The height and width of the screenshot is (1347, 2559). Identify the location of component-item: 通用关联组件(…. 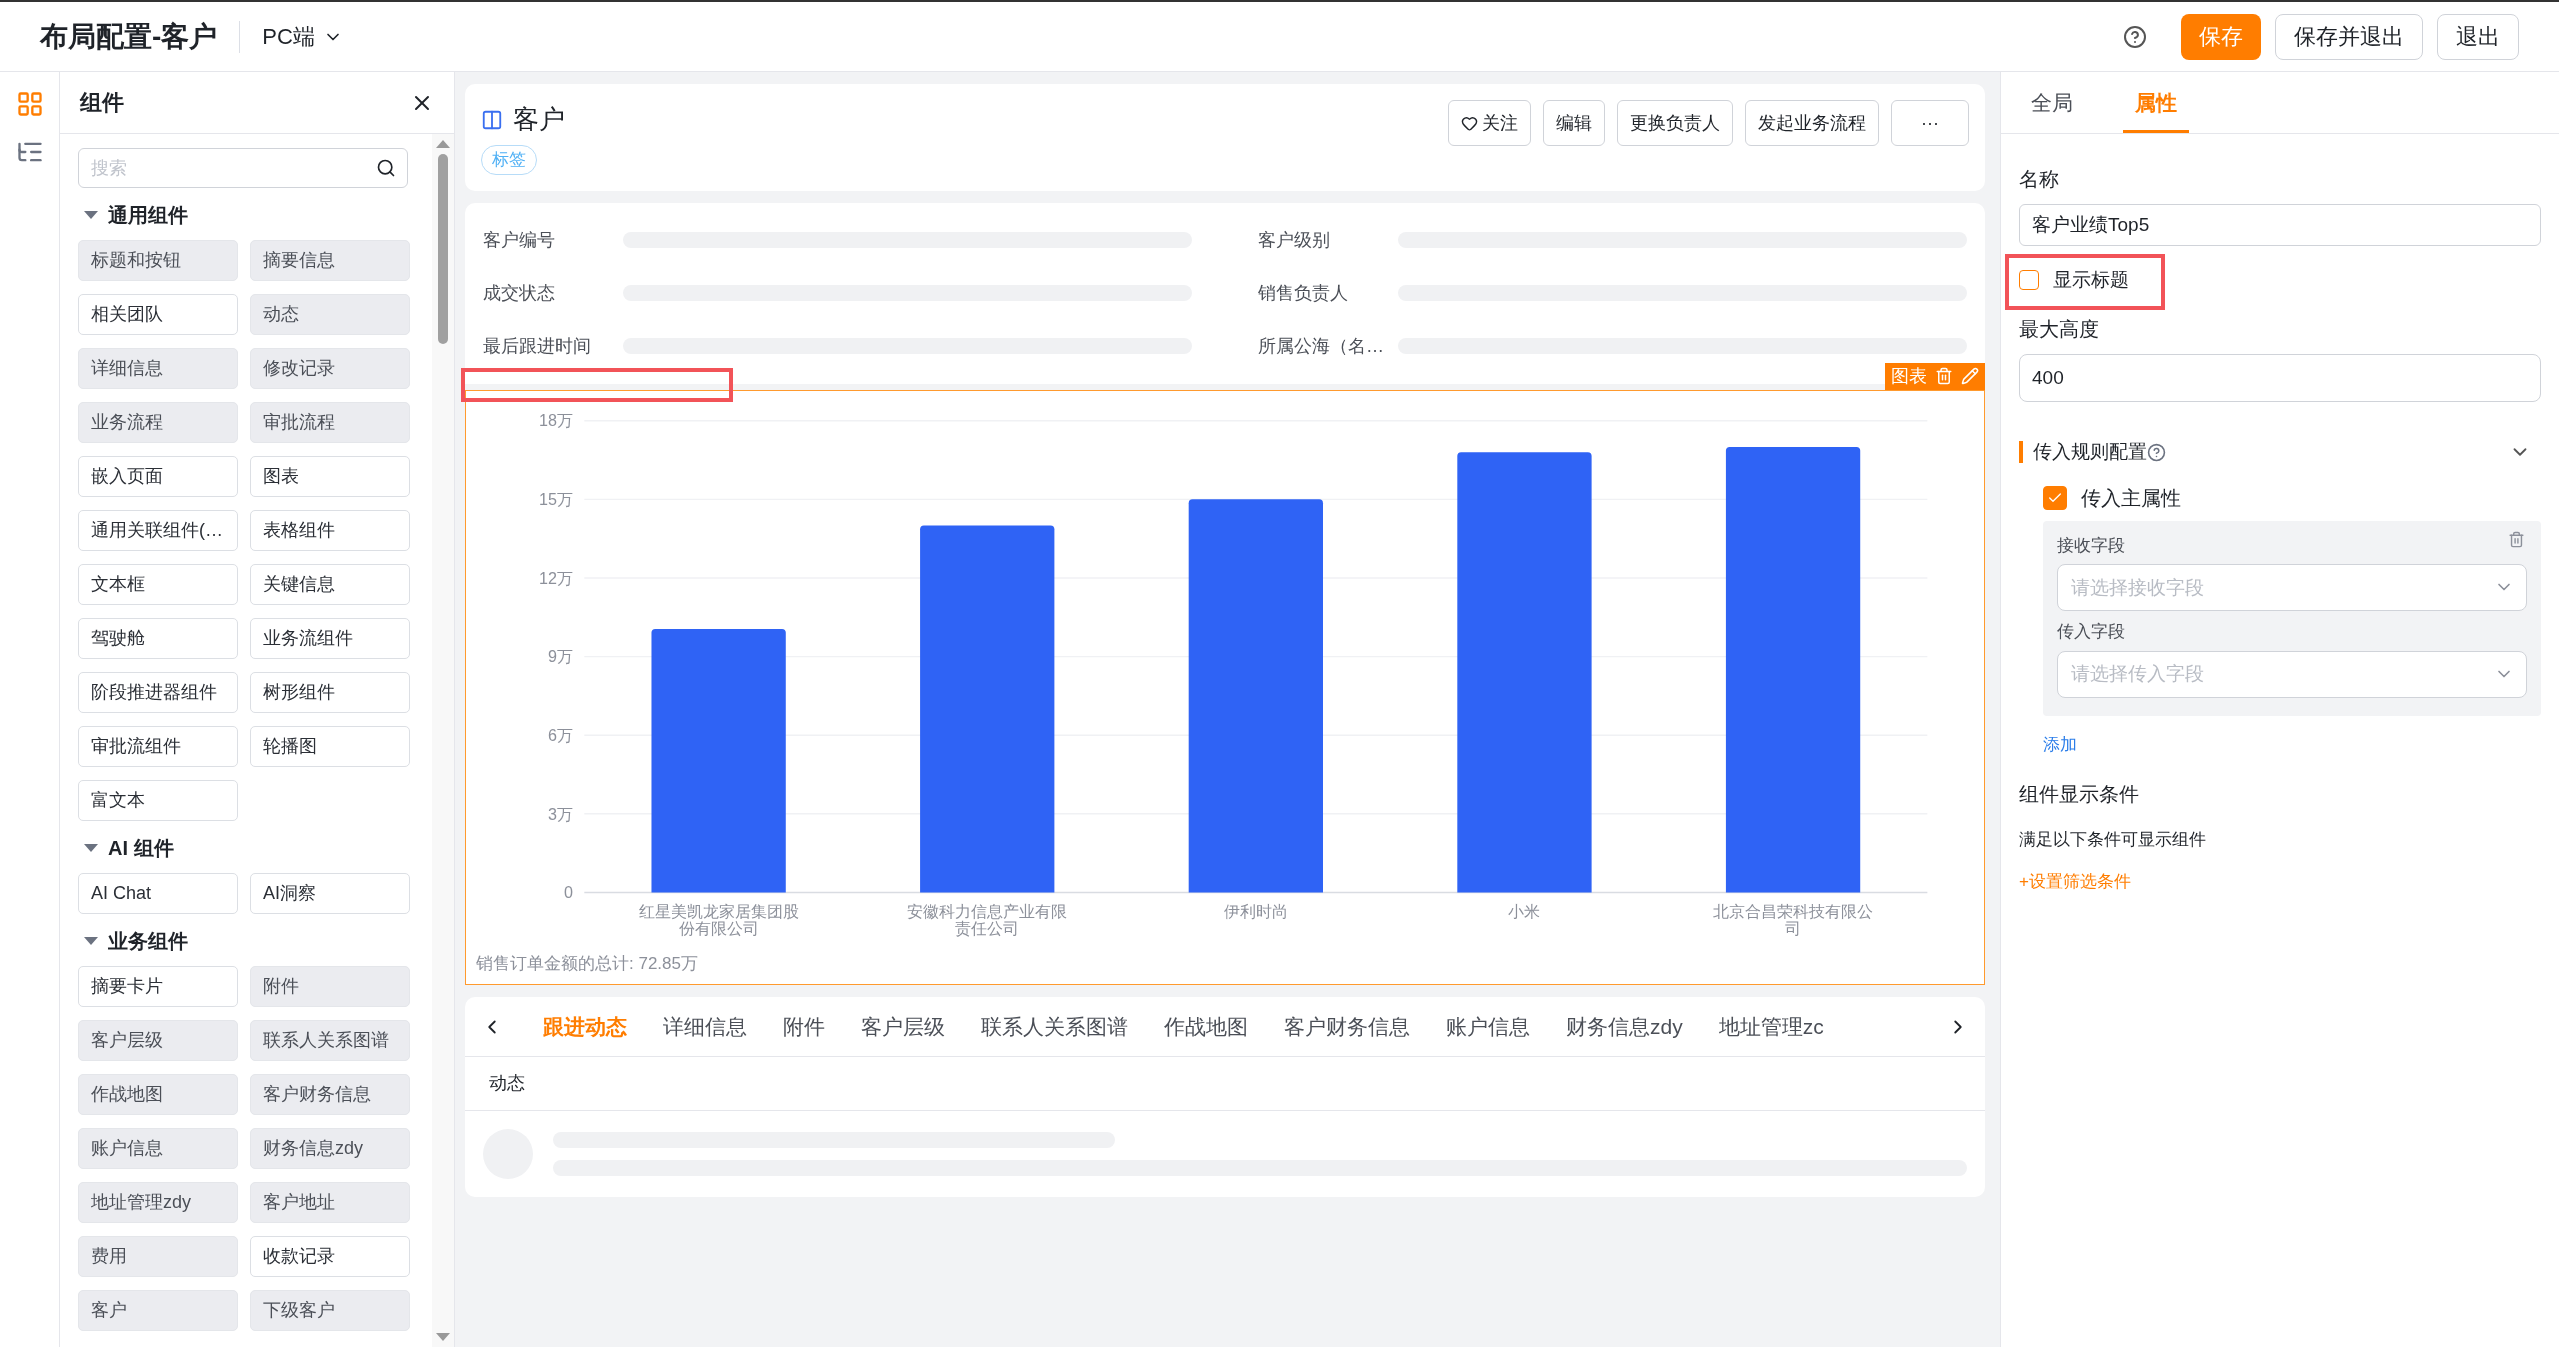
(158, 530).